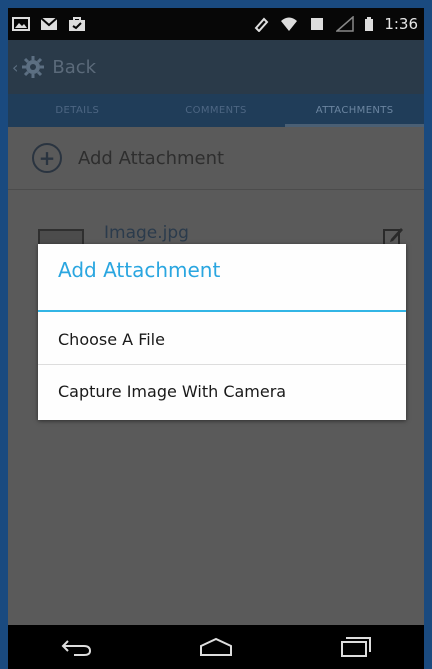 This screenshot has width=432, height=669. Describe the element at coordinates (354, 110) in the screenshot. I see `tab-attachments: ATTACHMENTS` at that location.